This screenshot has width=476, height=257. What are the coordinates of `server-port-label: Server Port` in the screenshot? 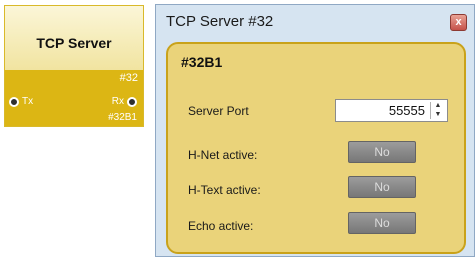 It's located at (218, 111).